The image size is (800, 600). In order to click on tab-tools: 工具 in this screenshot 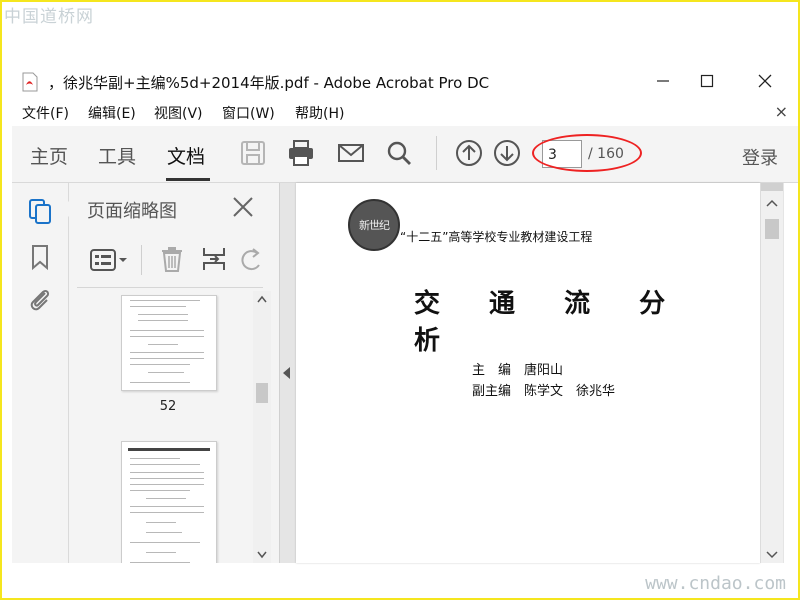, I will do `click(117, 155)`.